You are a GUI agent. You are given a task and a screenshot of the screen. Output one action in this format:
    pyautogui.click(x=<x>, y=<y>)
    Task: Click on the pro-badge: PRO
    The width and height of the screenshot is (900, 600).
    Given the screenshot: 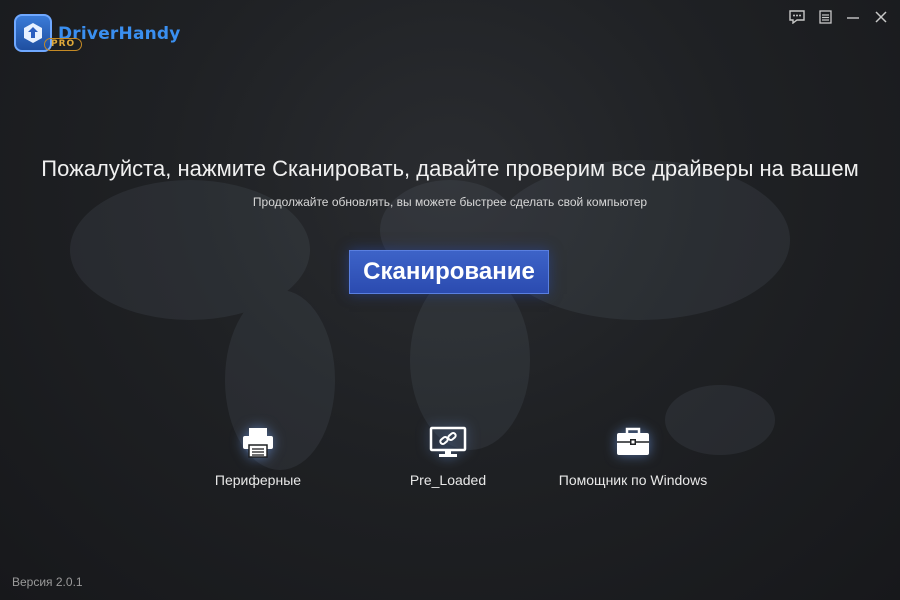 What is the action you would take?
    pyautogui.click(x=63, y=44)
    